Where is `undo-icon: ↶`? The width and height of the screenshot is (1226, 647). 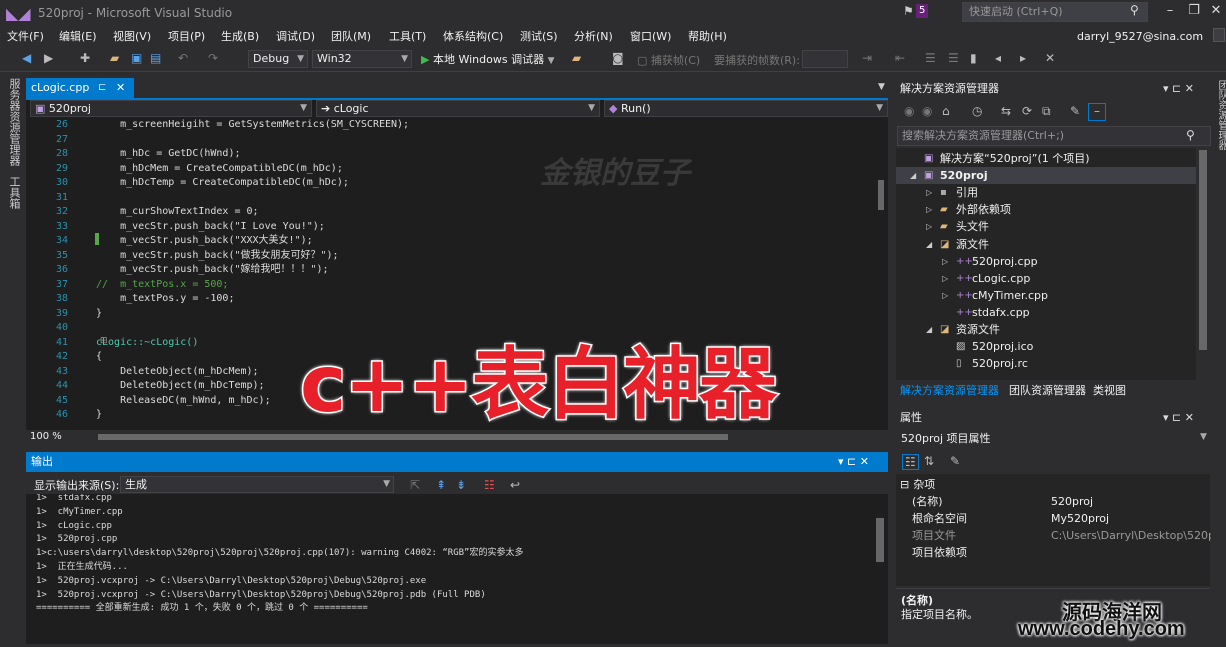
undo-icon: ↶ is located at coordinates (183, 58).